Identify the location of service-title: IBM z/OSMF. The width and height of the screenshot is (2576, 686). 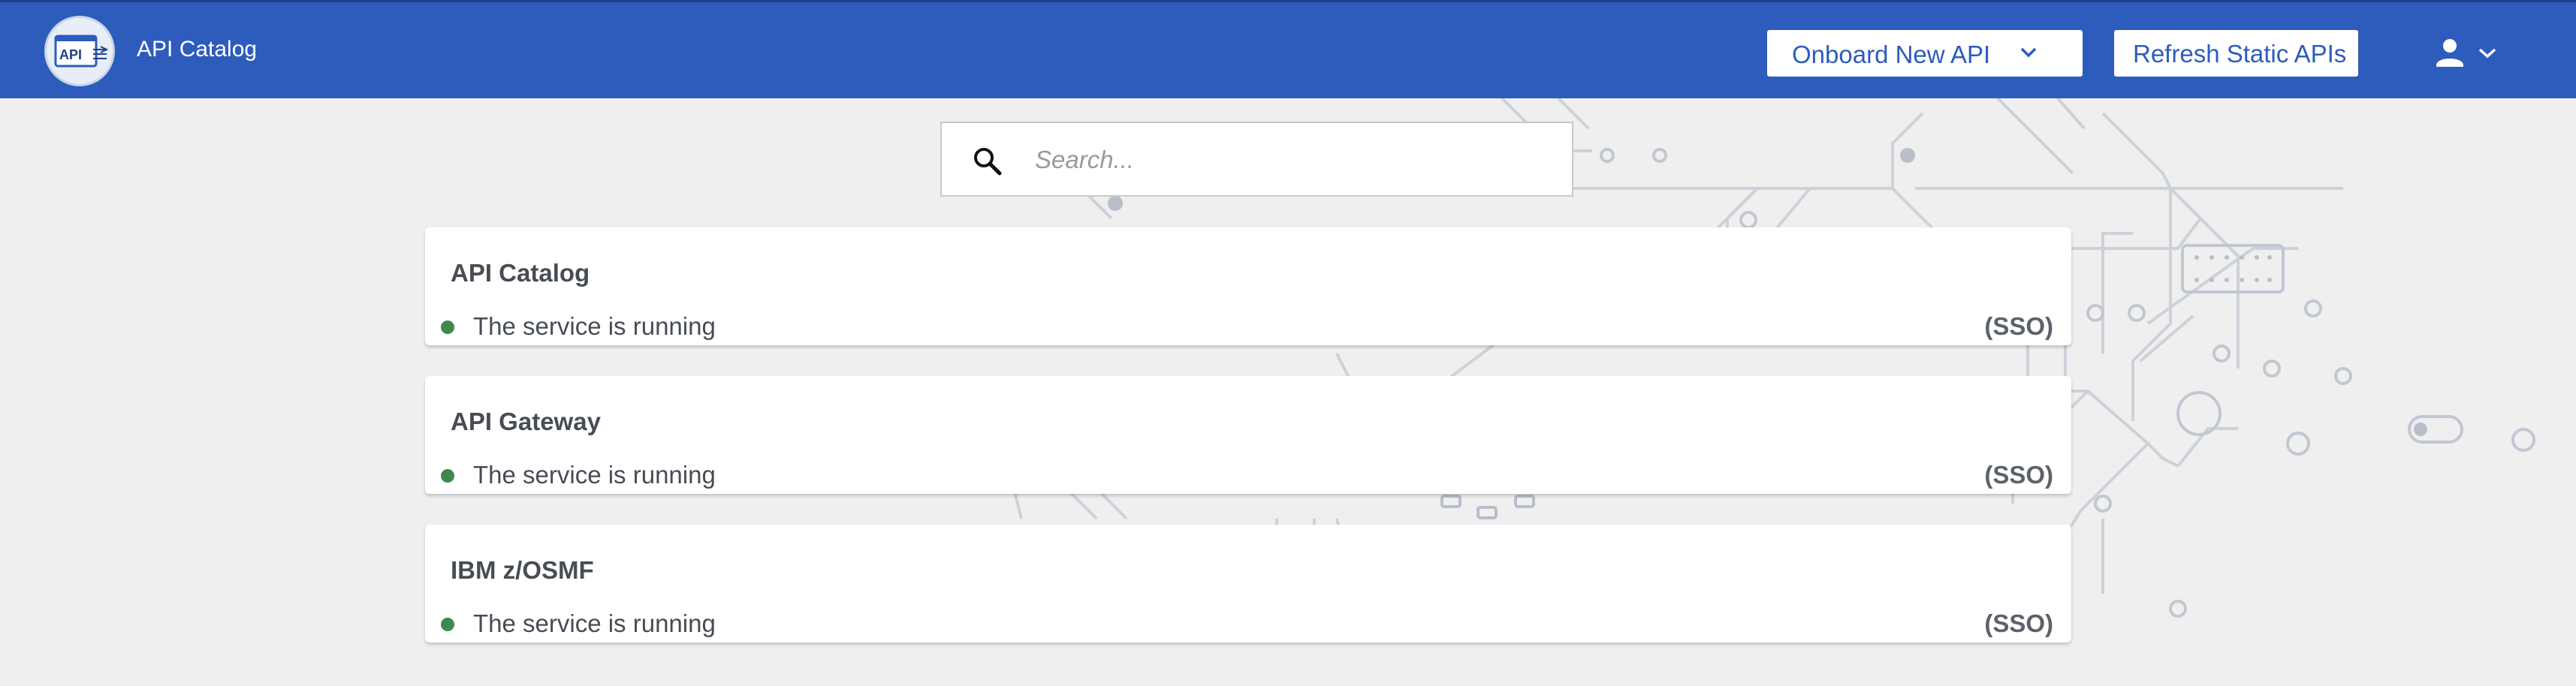
(523, 570).